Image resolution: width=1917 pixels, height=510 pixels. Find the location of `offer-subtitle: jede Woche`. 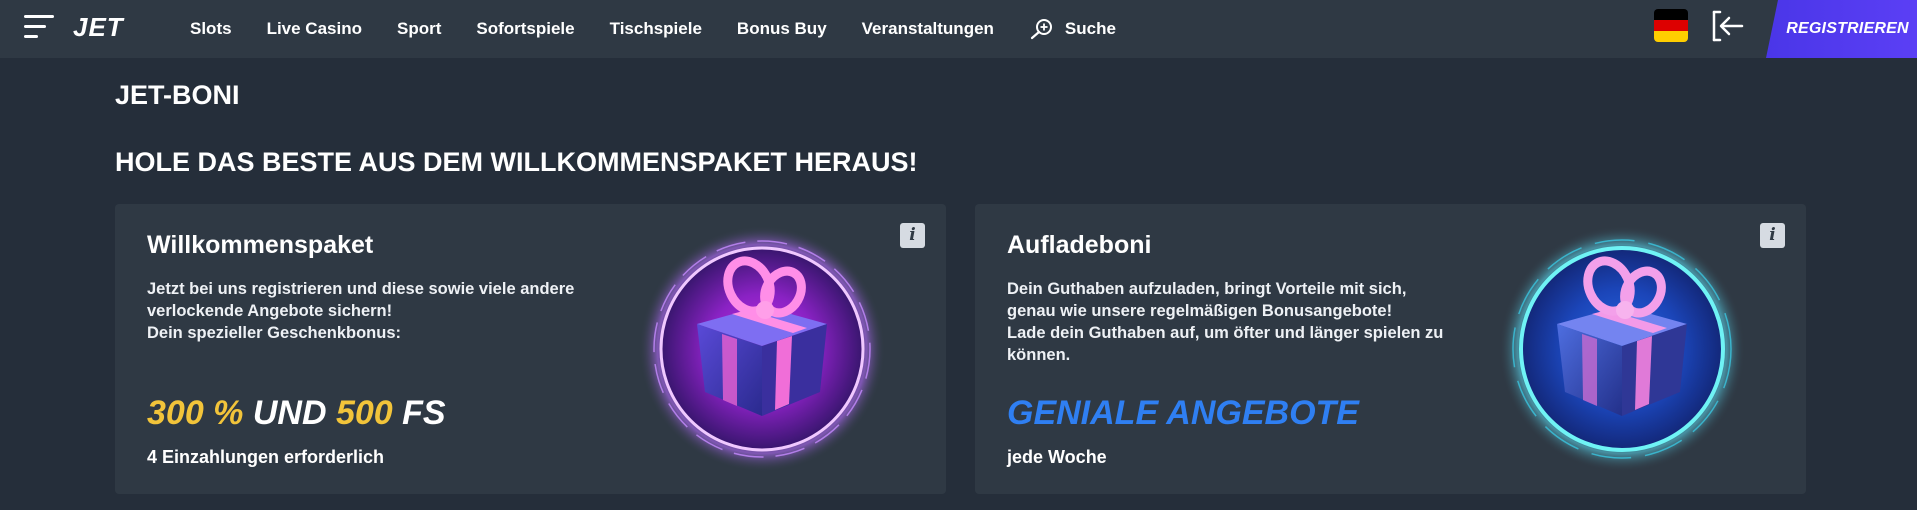

offer-subtitle: jede Woche is located at coordinates (1057, 457).